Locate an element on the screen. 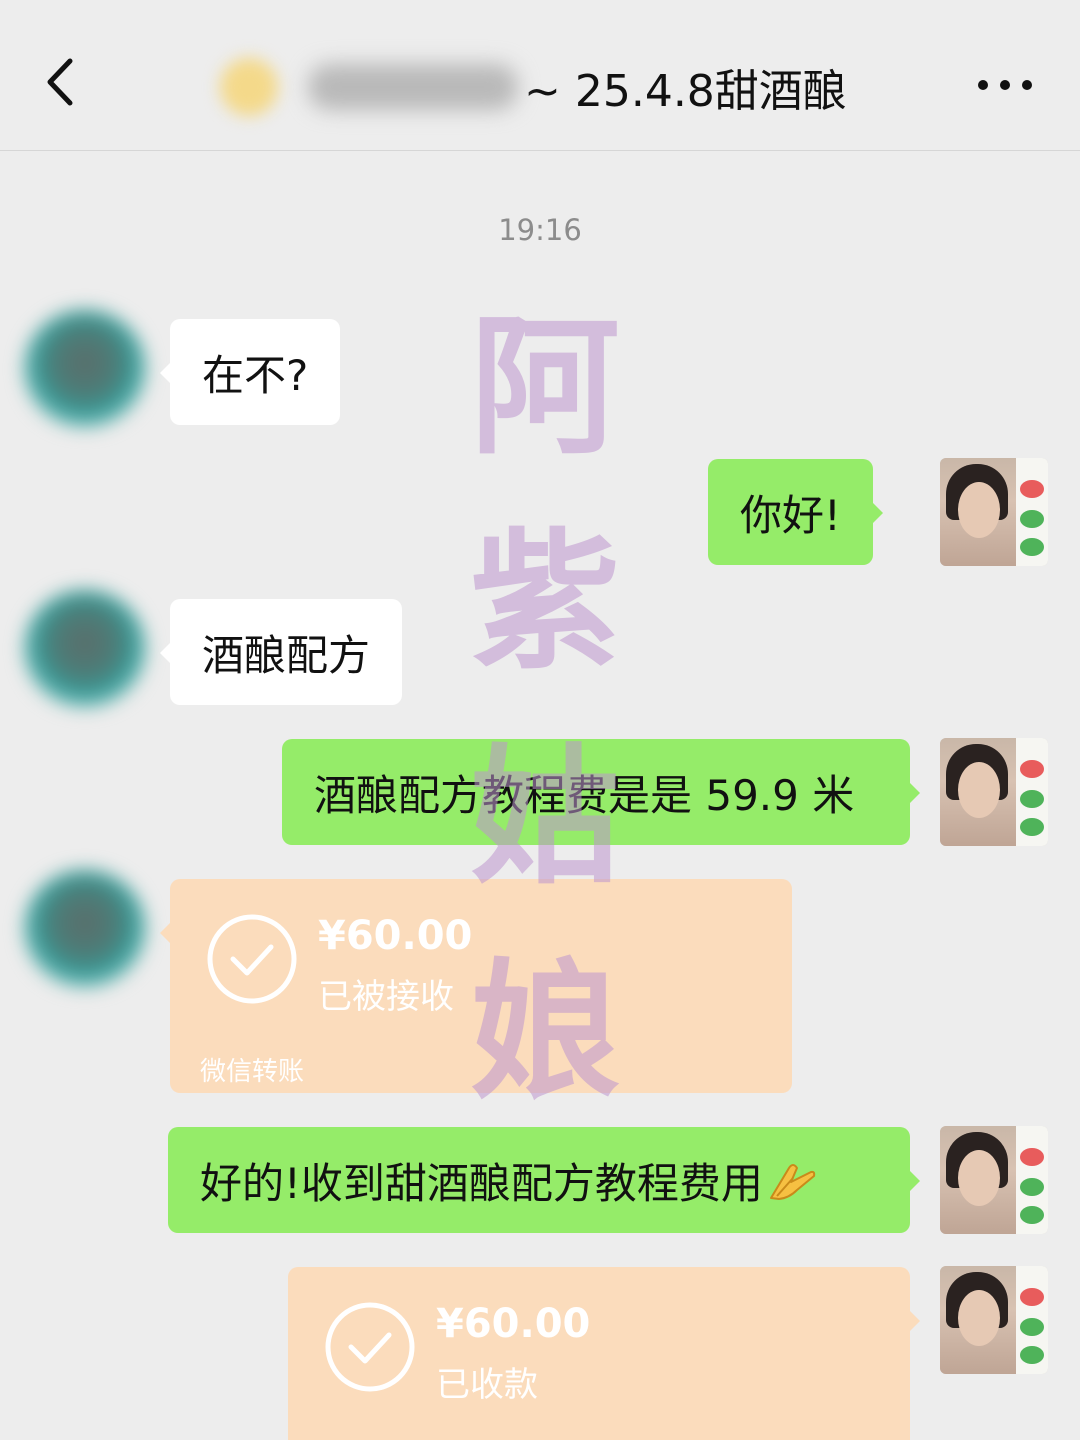 Image resolution: width=1080 pixels, height=1440 pixels. message-text: 好的!收到甜酒酿配方教程费用 is located at coordinates (481, 1183).